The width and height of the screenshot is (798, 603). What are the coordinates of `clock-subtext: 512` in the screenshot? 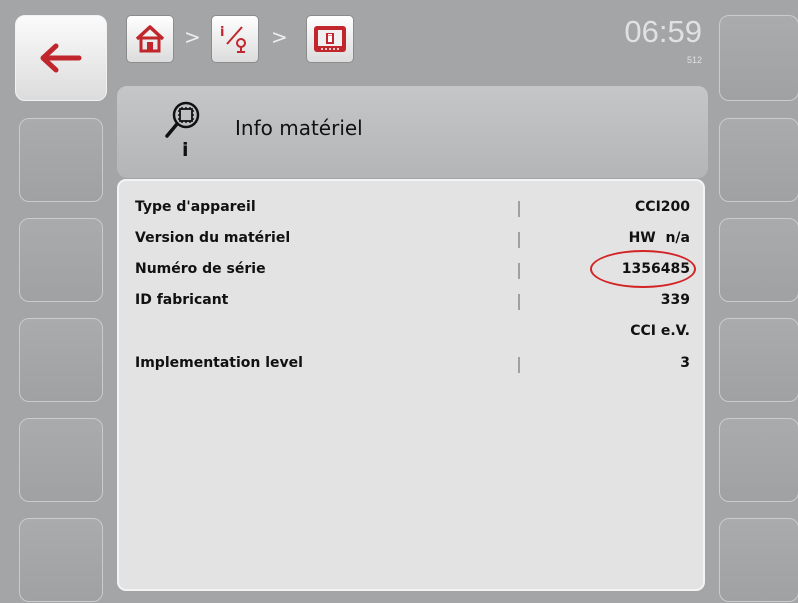 It's located at (694, 60).